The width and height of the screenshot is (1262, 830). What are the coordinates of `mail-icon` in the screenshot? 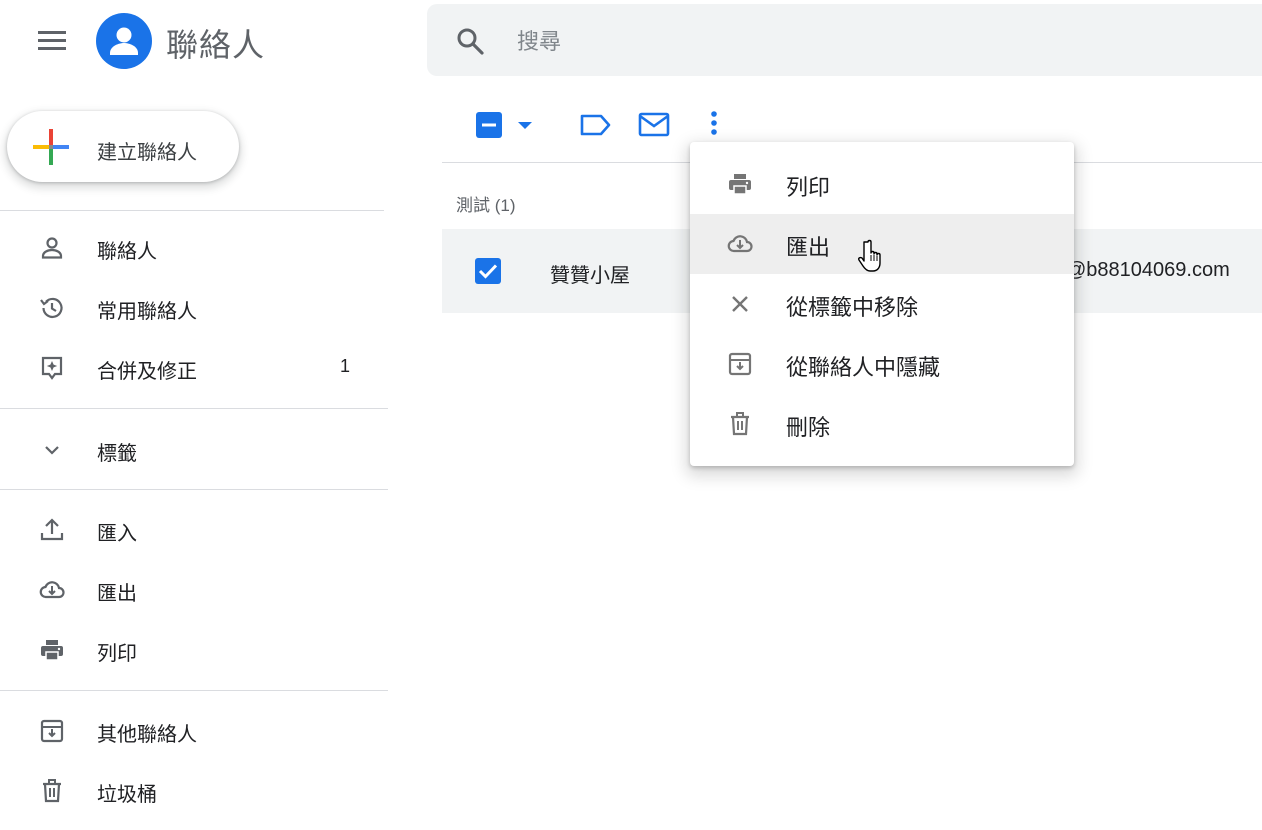 It's located at (654, 124).